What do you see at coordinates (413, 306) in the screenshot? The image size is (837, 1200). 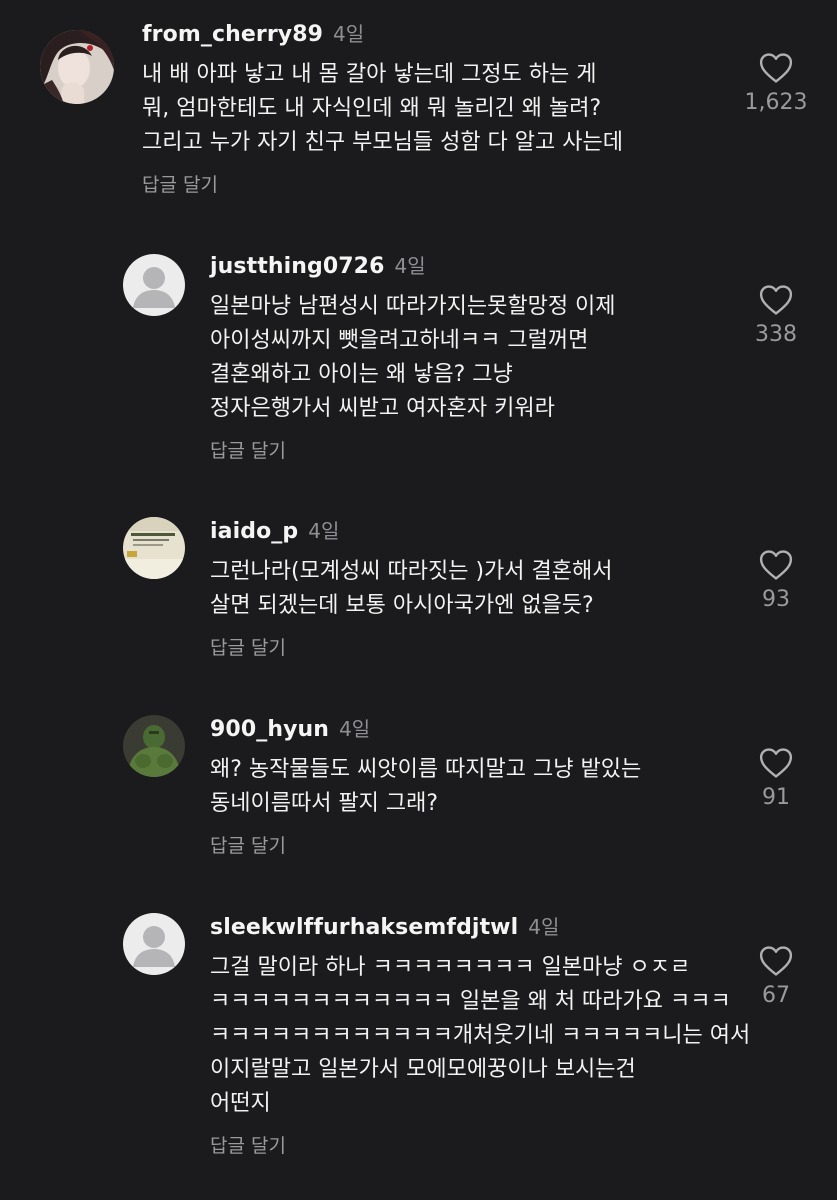 I see `comment-line: 일본마냥 남편성시 따라가지는못할망정 이제` at bounding box center [413, 306].